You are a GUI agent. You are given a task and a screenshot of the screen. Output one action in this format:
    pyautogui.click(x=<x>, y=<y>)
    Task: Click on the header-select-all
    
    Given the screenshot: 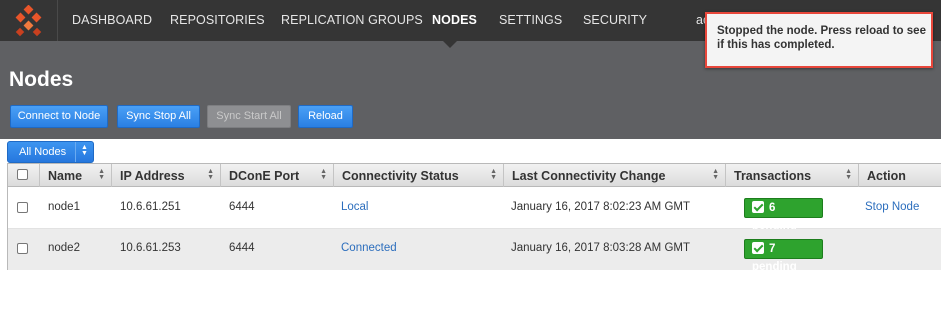 What is the action you would take?
    pyautogui.click(x=24, y=175)
    